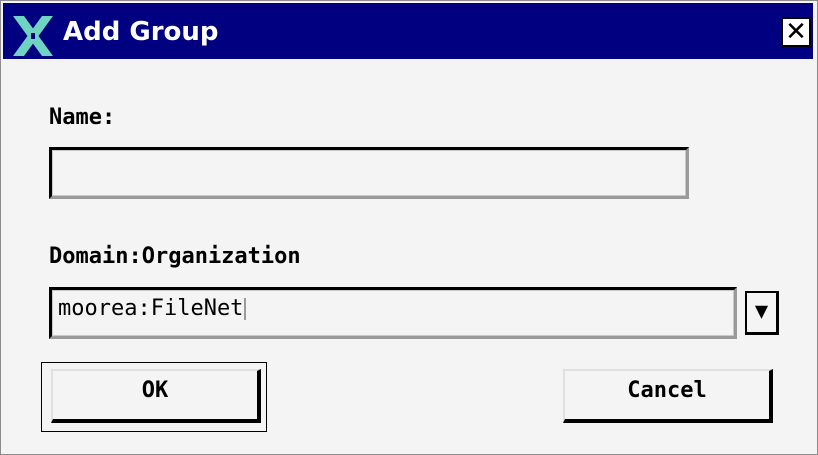 The height and width of the screenshot is (455, 818). I want to click on close-button: ✕, so click(796, 32).